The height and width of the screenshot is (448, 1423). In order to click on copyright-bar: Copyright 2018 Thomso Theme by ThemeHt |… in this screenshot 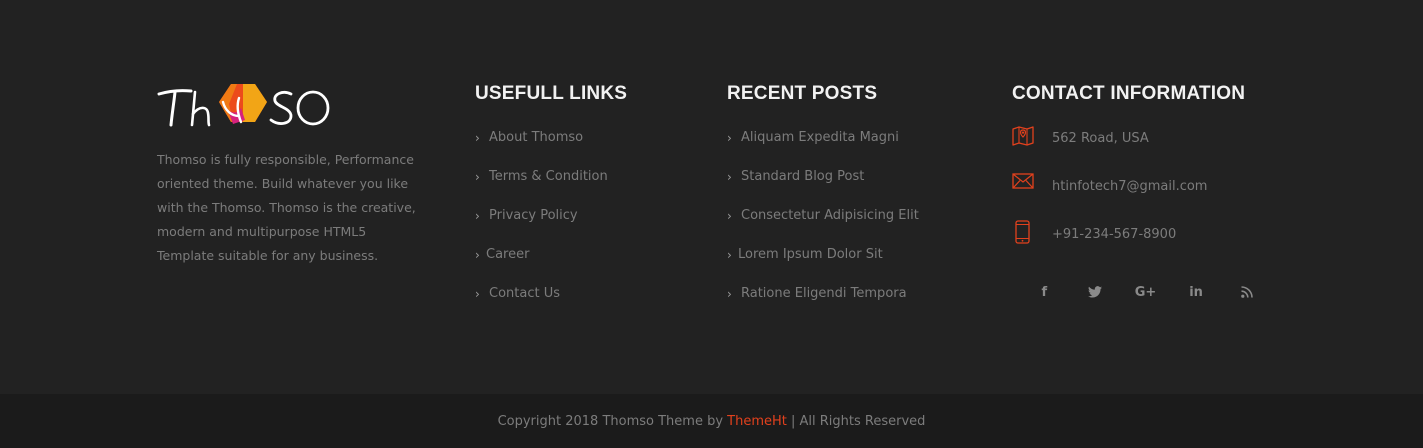, I will do `click(711, 421)`.